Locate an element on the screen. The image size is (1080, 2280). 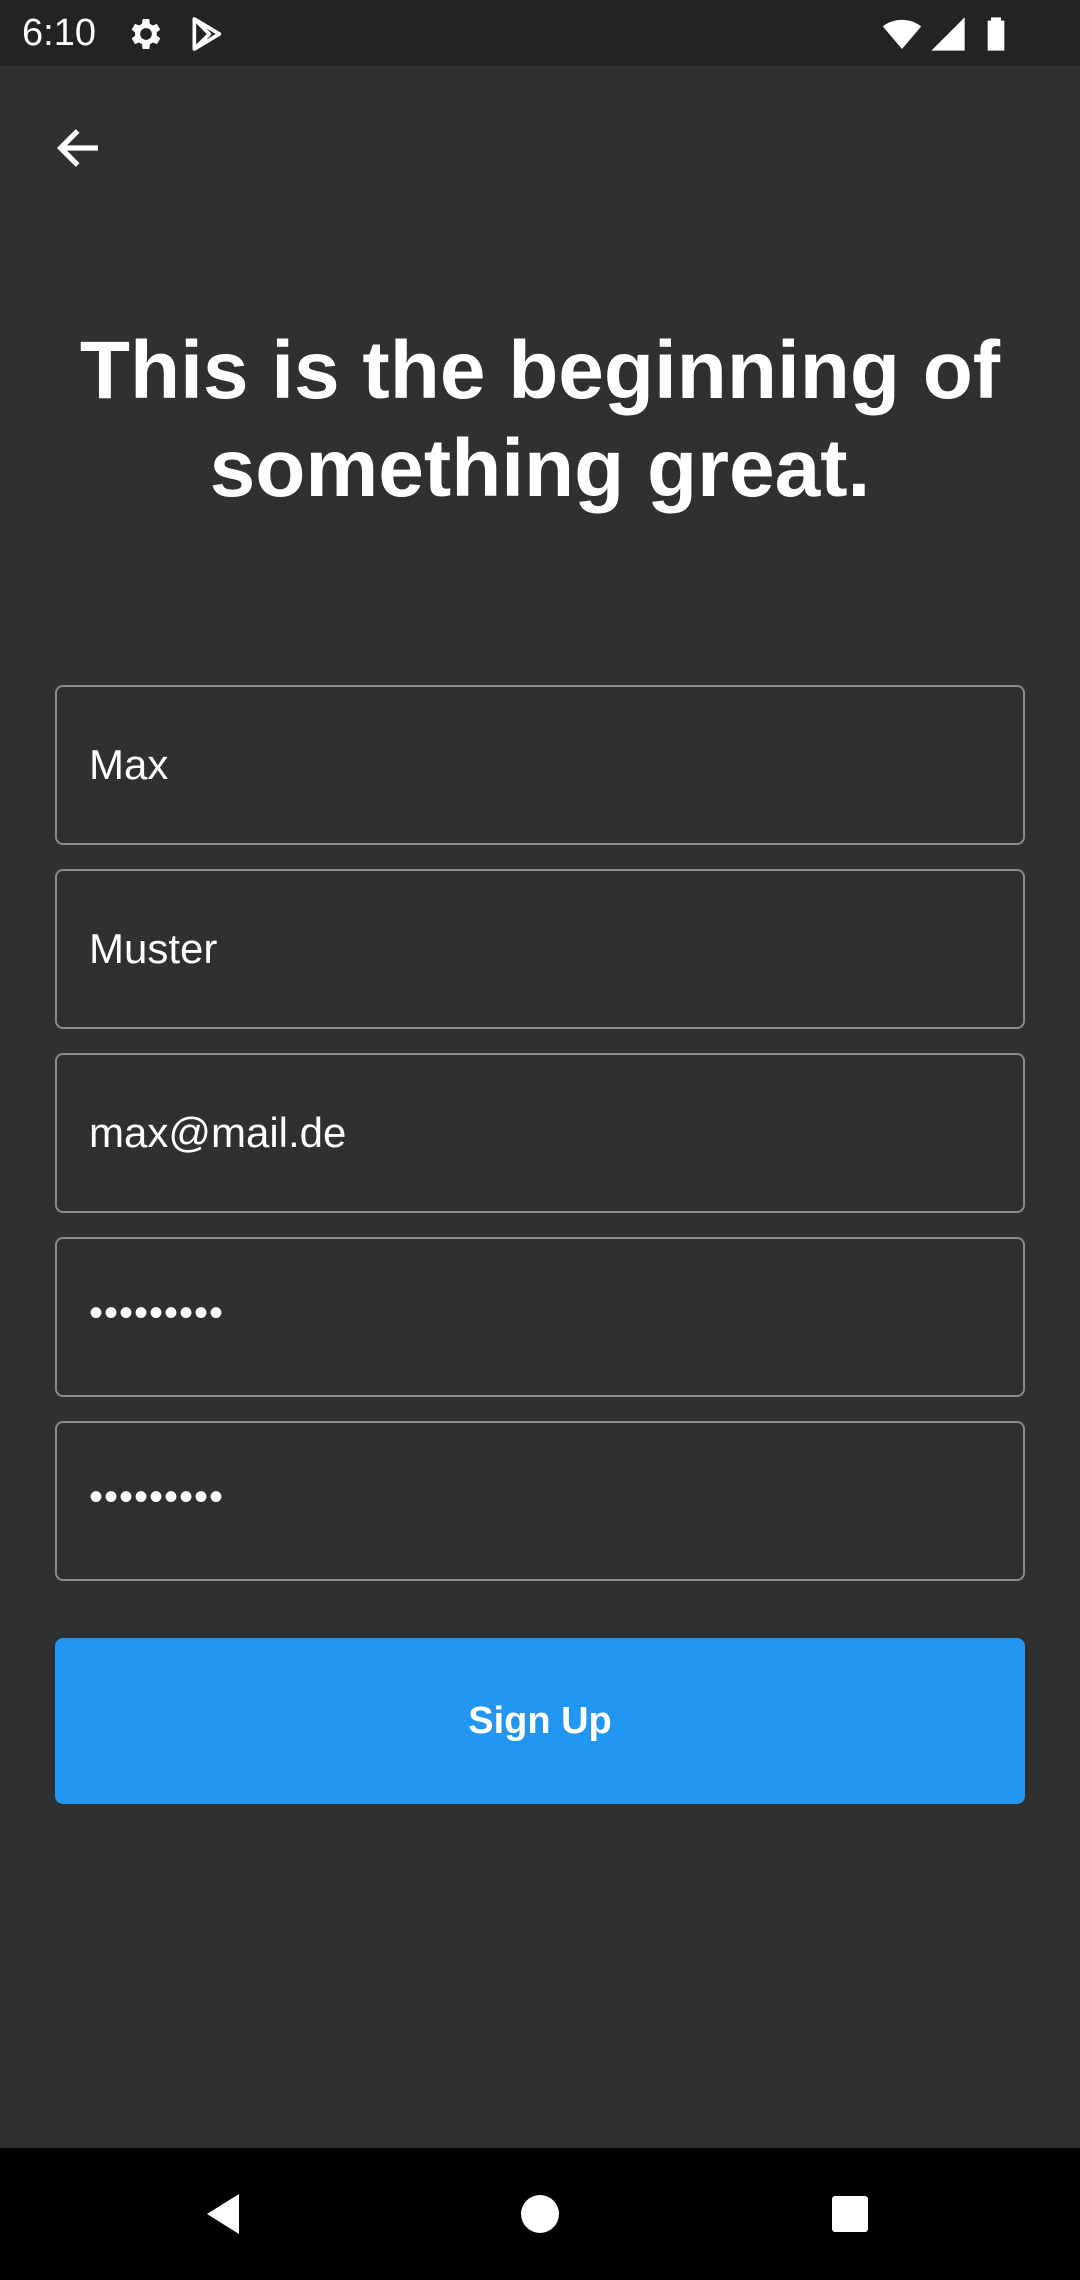
password-field: ••••••••• is located at coordinates (540, 1317).